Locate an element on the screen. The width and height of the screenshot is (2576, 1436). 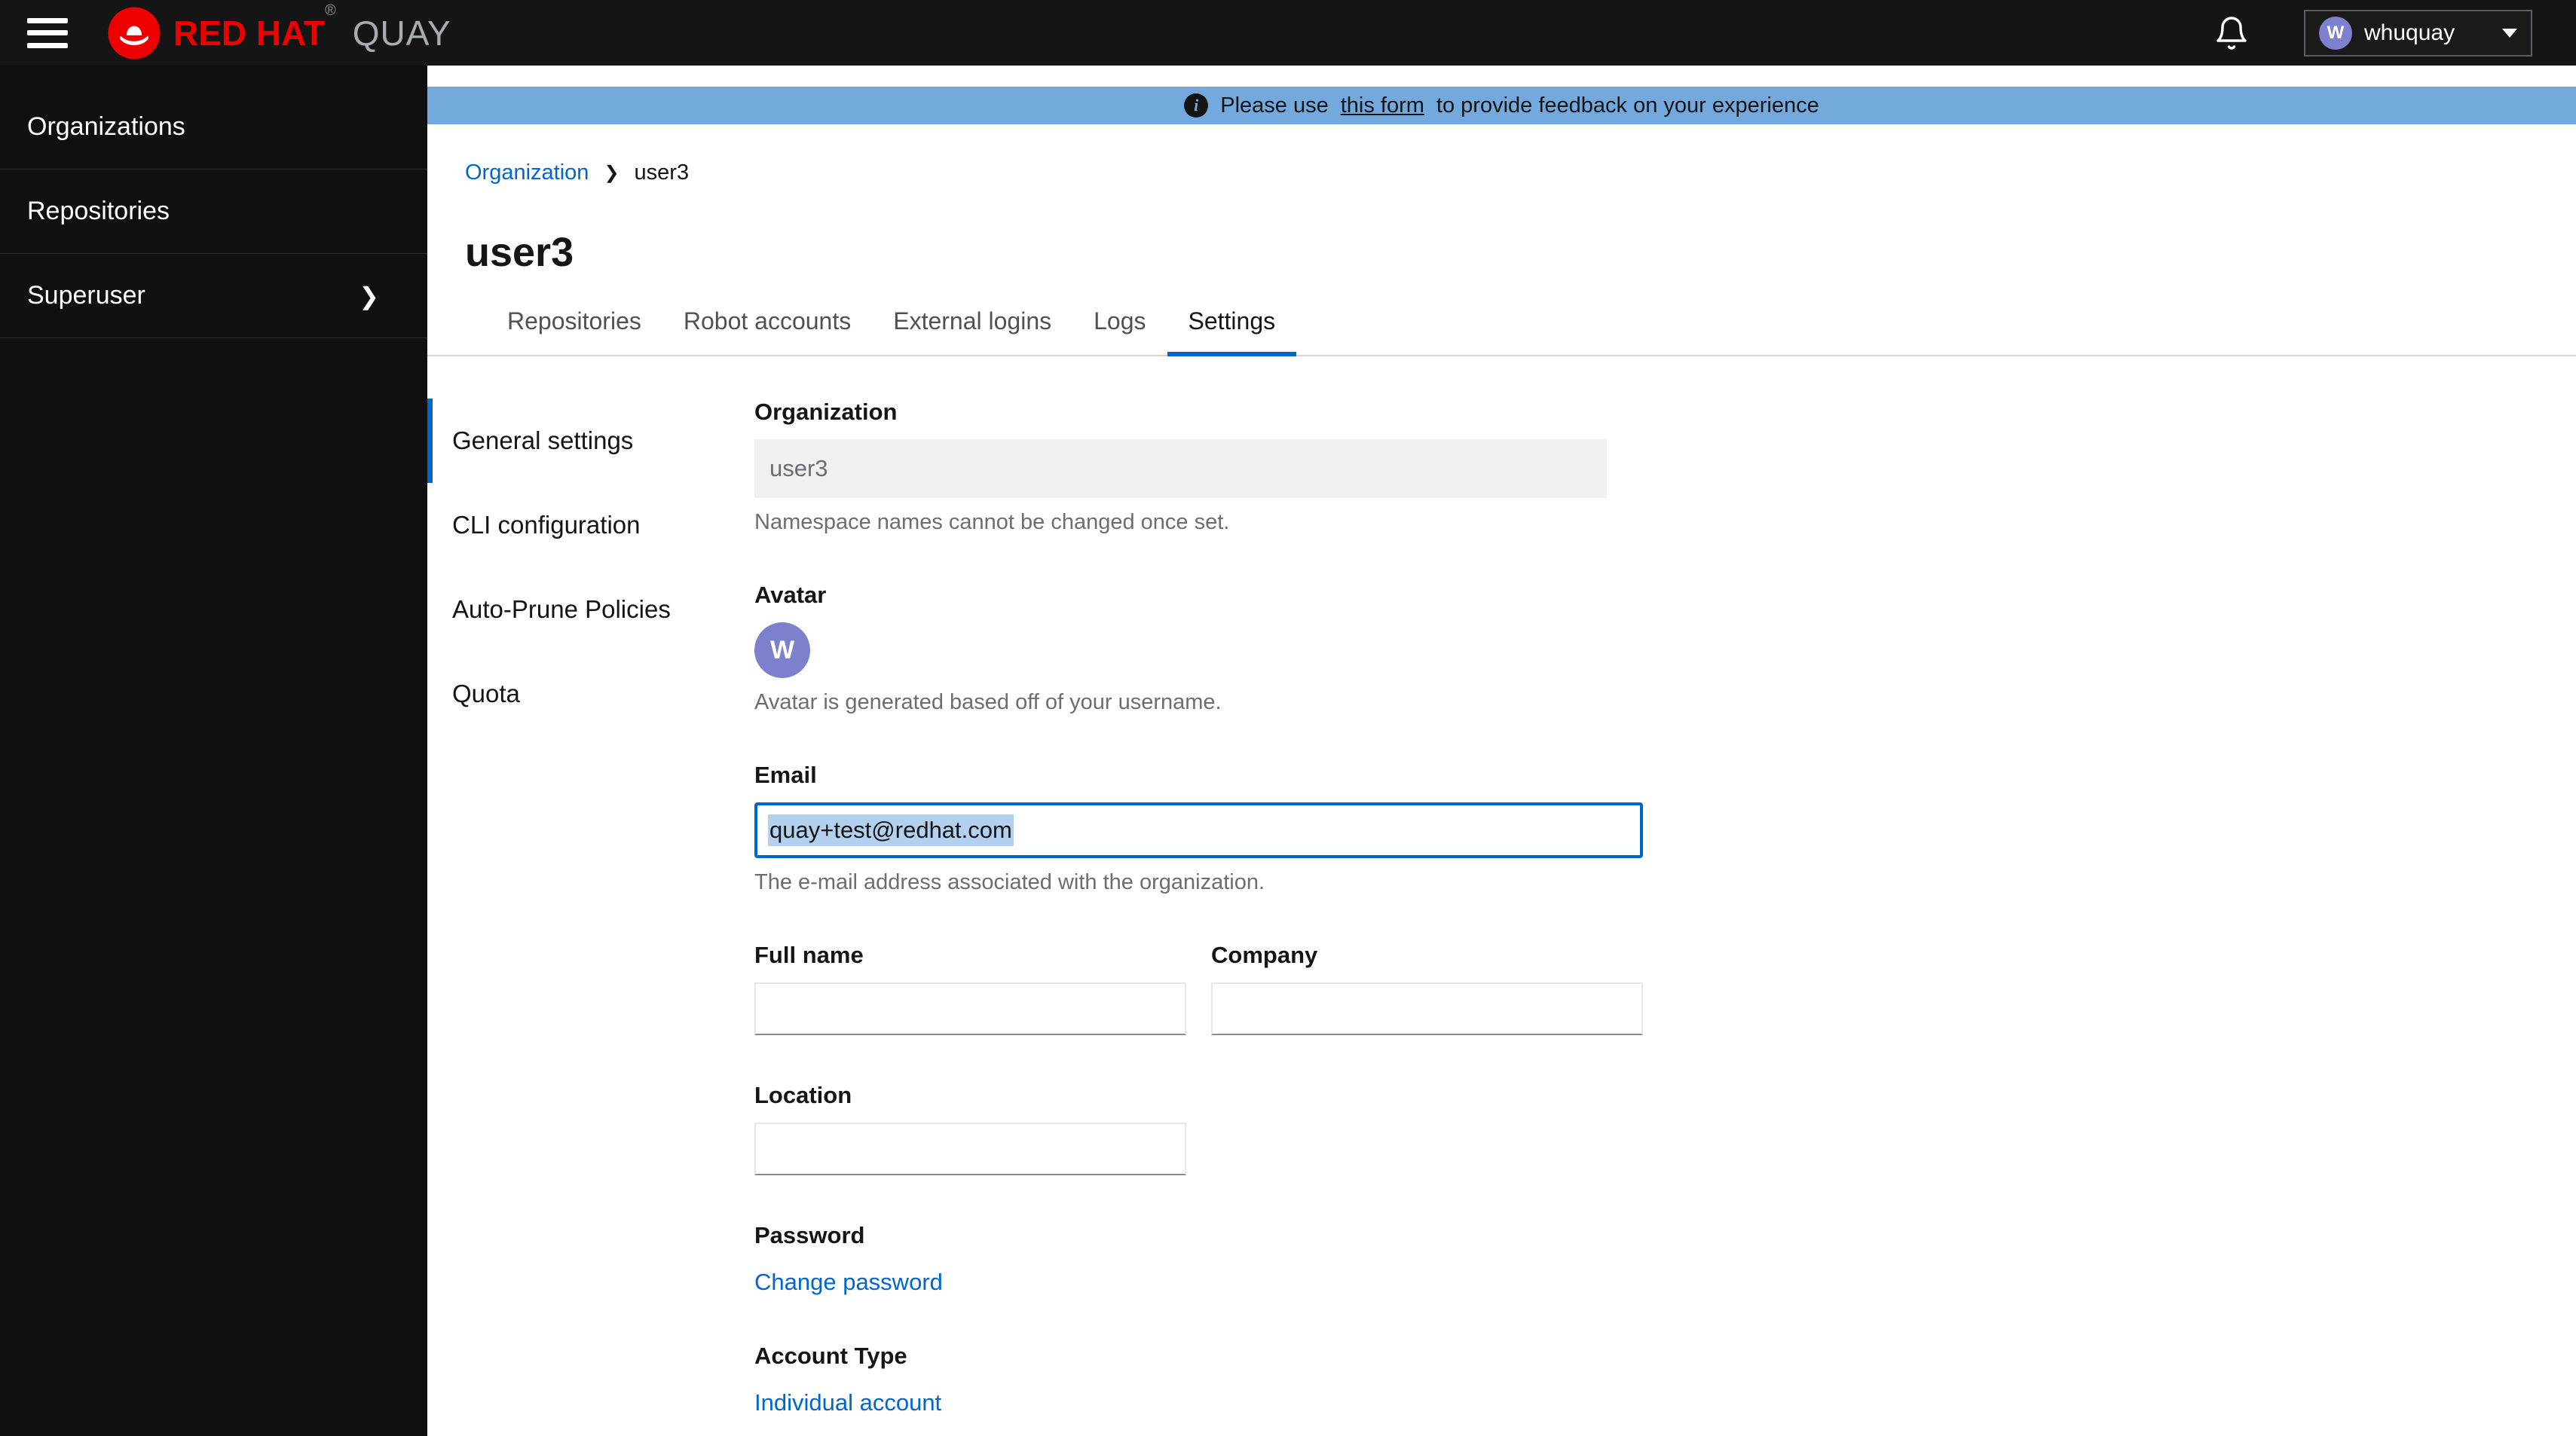
subnav-general-settings: General settings is located at coordinates (591, 441).